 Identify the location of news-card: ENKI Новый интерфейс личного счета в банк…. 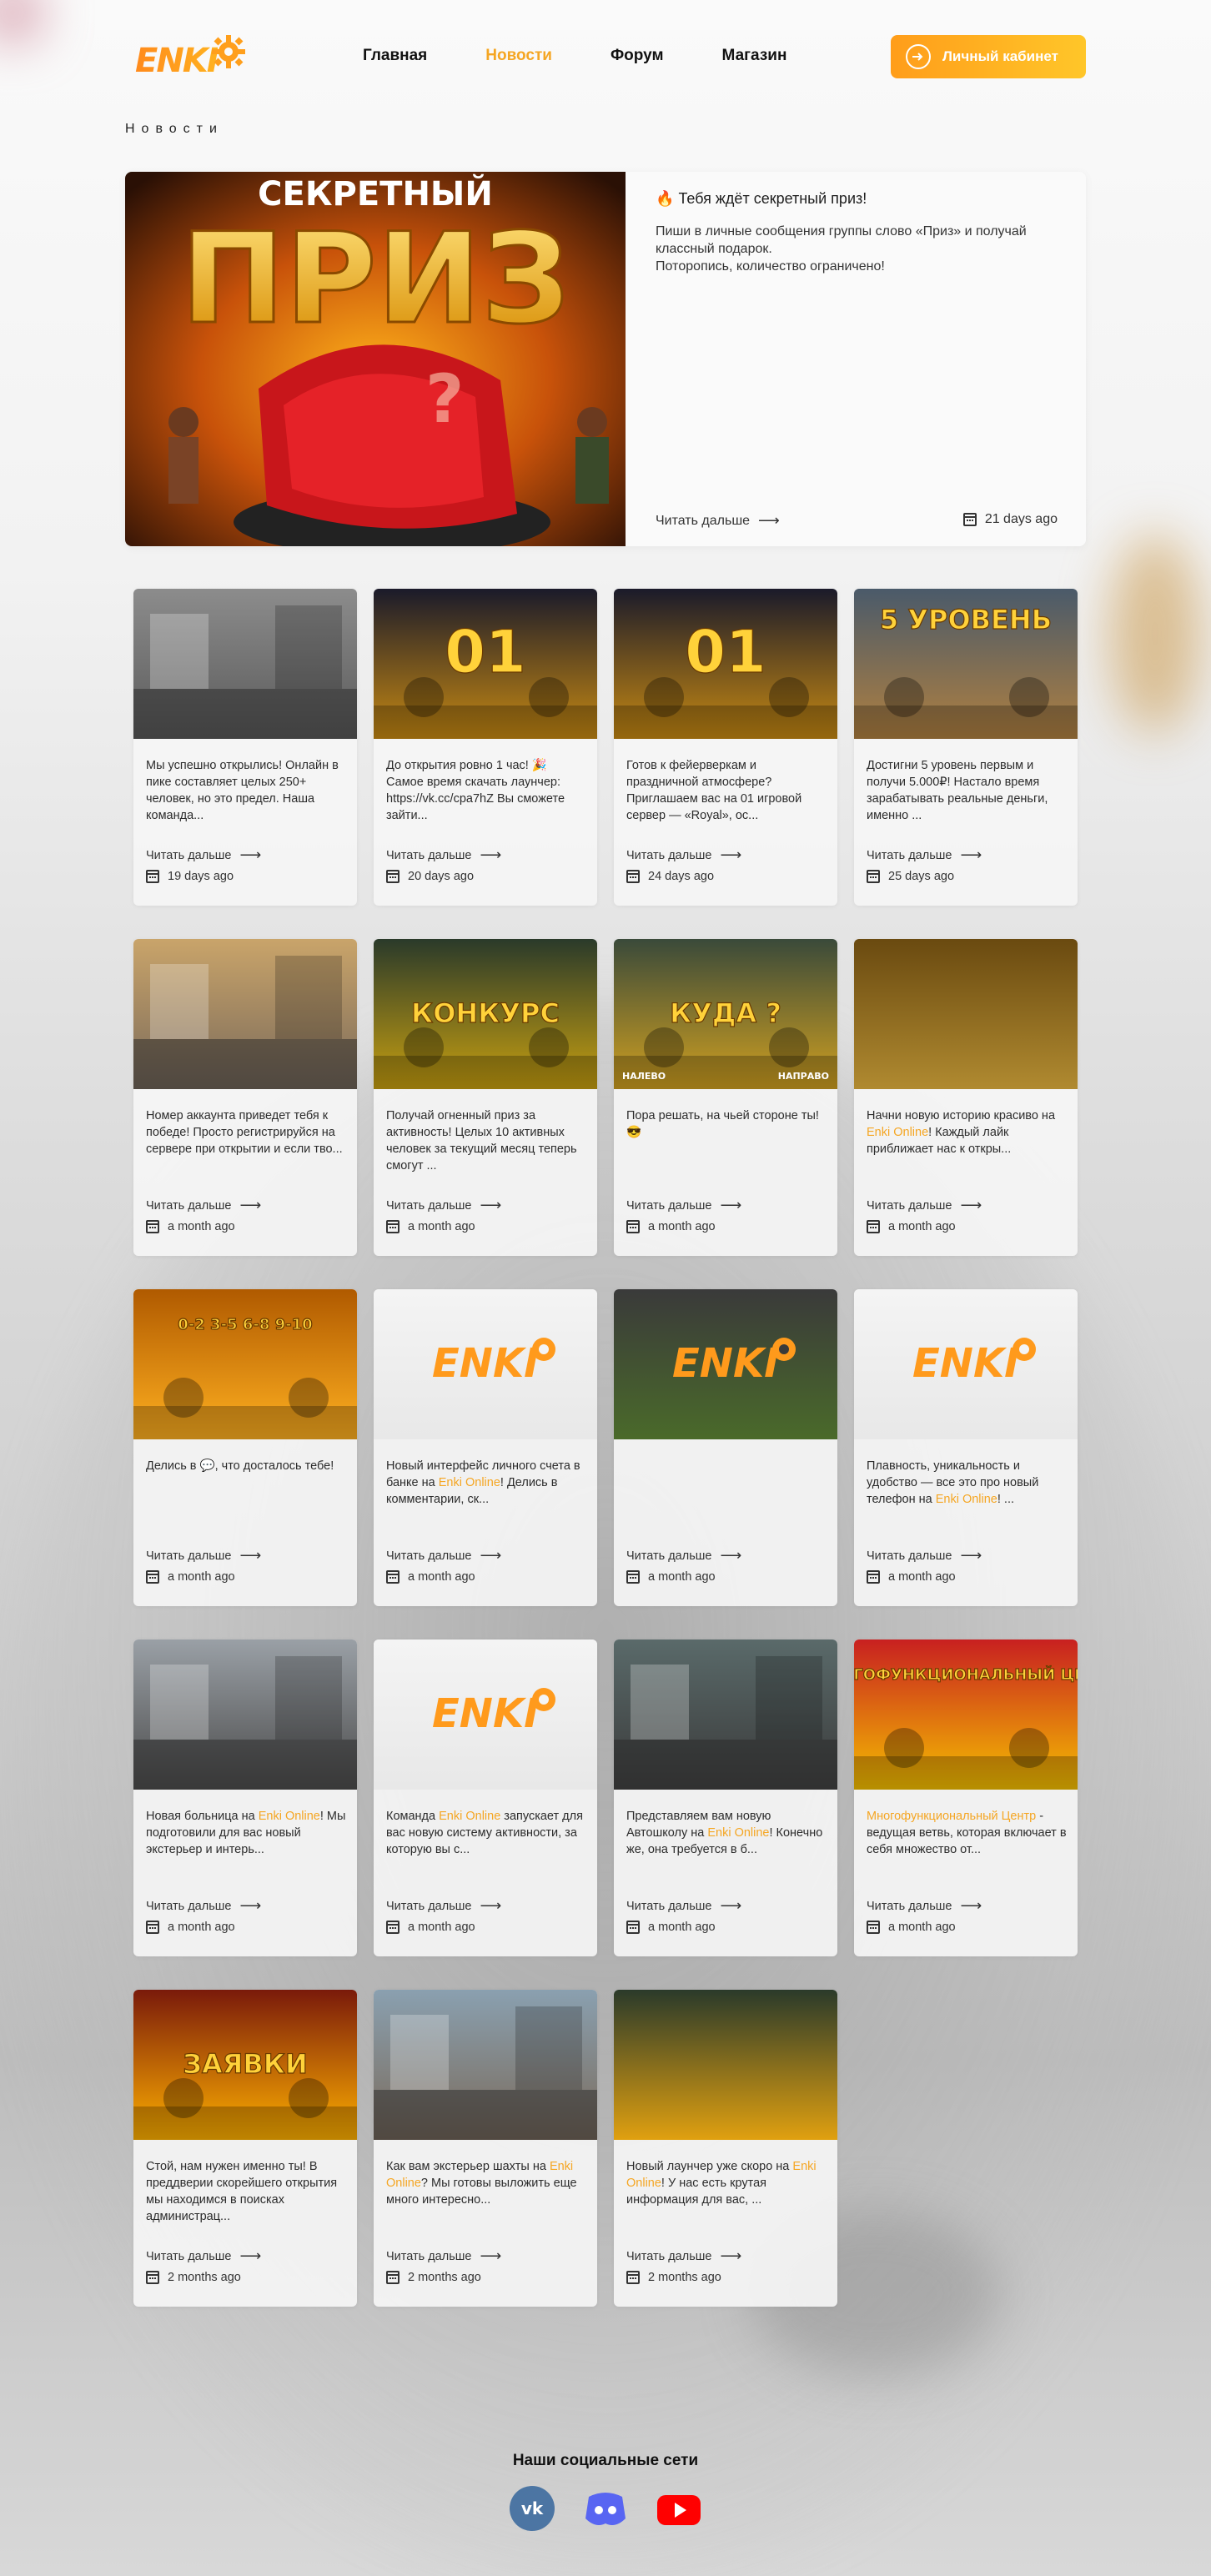
(486, 1447).